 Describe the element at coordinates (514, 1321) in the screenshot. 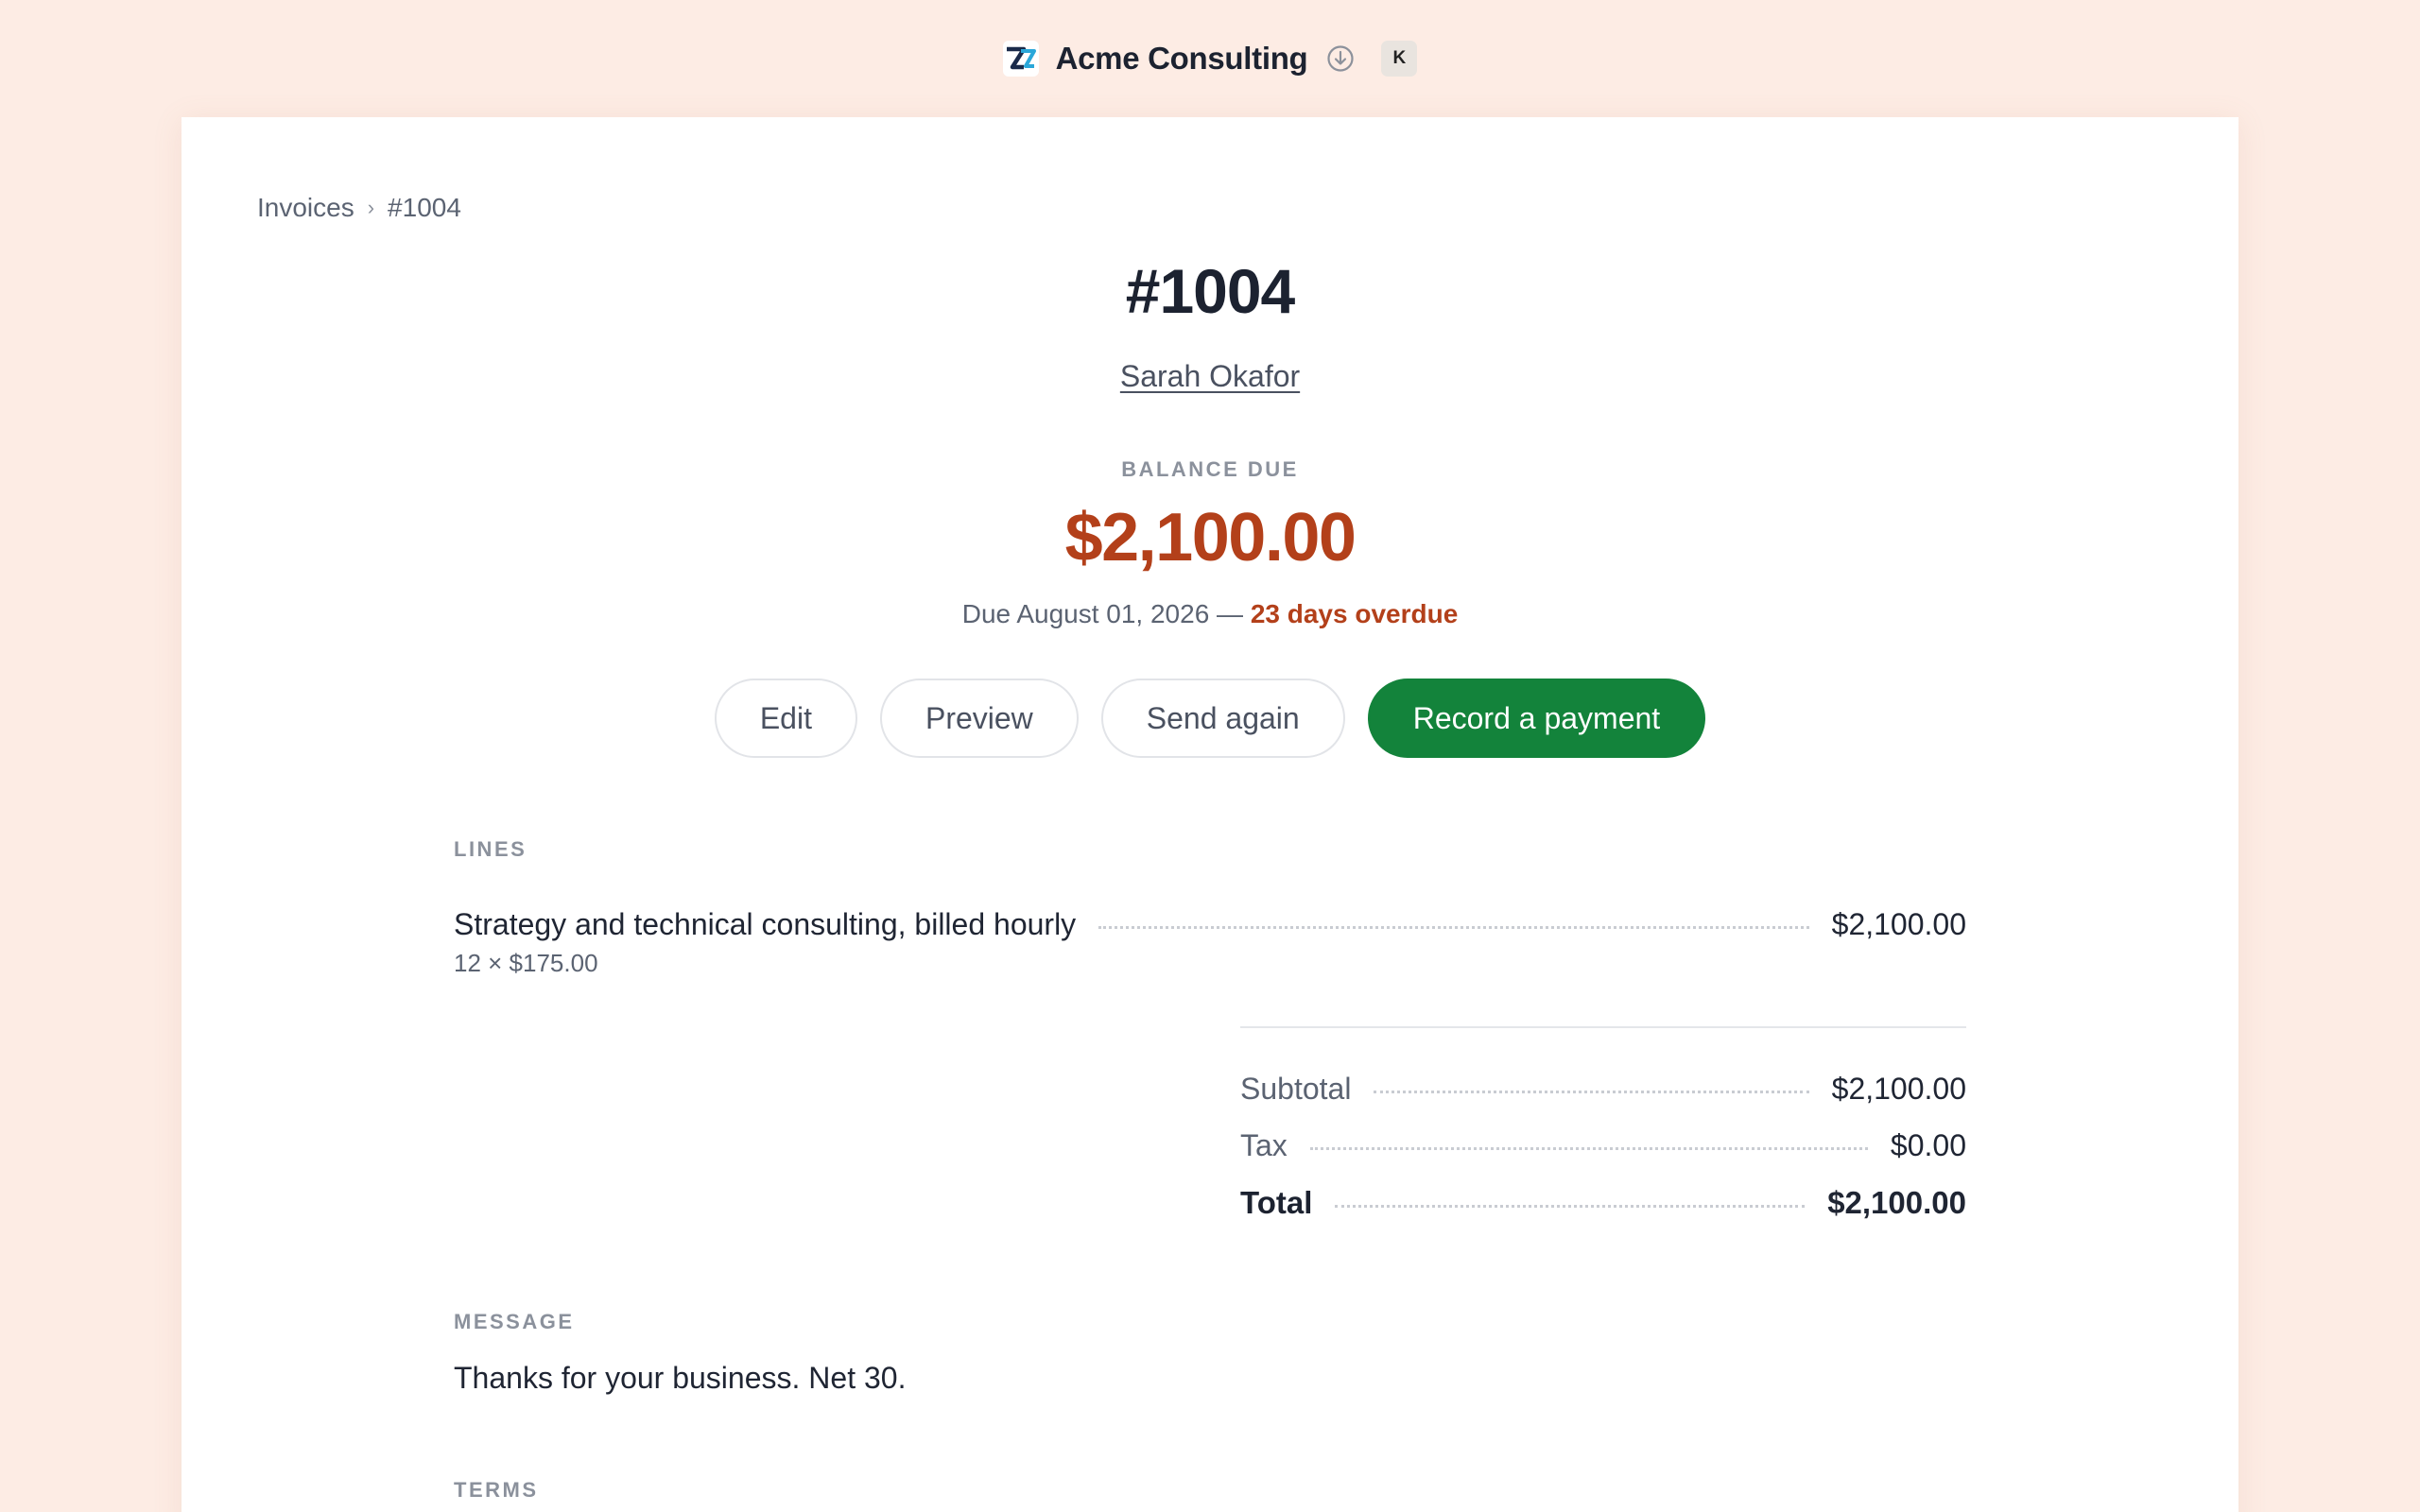

I see `message-section-label: MESSAGE` at that location.